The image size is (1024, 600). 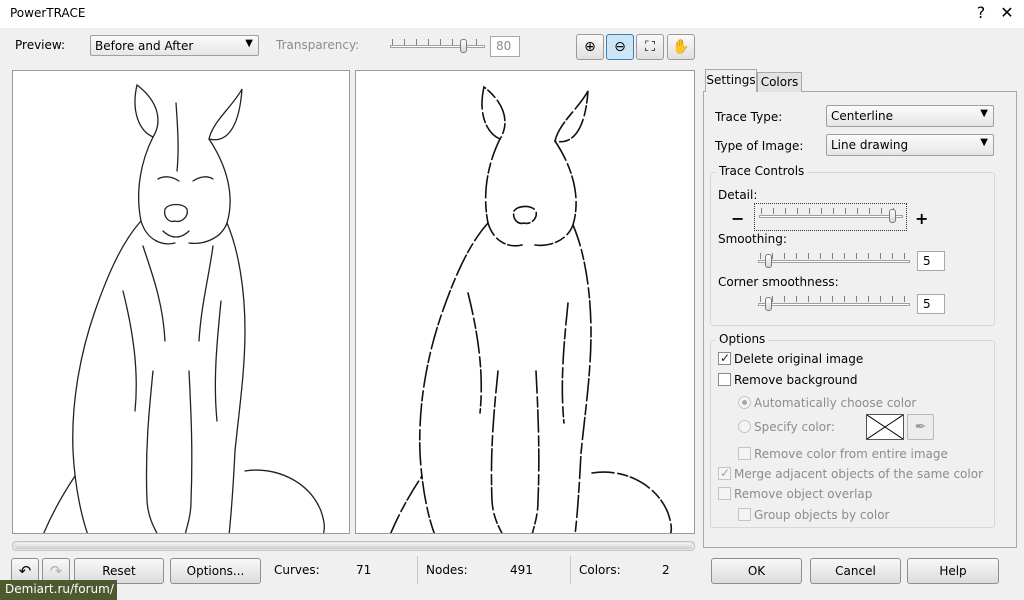 I want to click on no-color-icon, so click(x=885, y=427).